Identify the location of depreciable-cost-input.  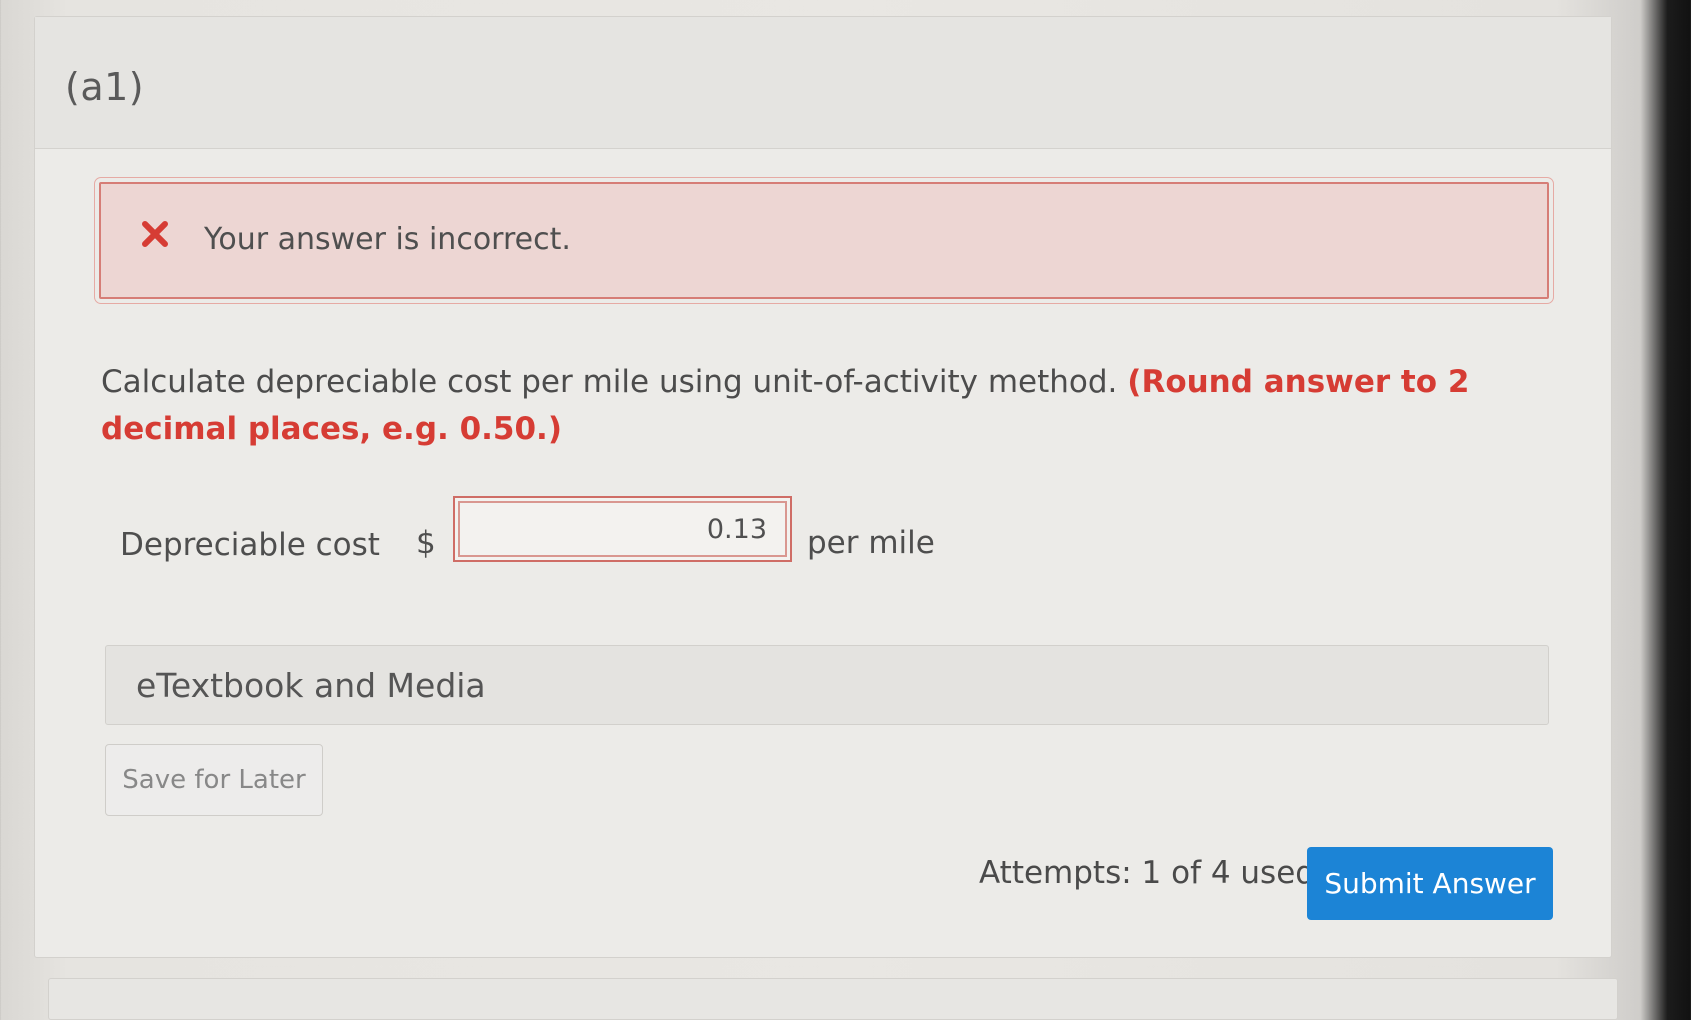
(622, 529).